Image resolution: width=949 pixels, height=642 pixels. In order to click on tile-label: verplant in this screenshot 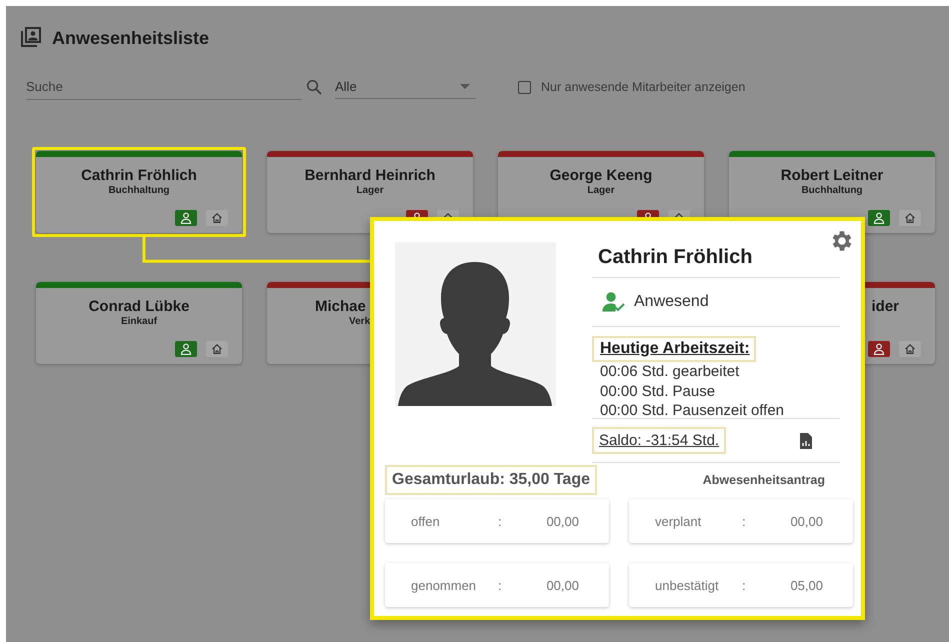, I will do `click(678, 521)`.